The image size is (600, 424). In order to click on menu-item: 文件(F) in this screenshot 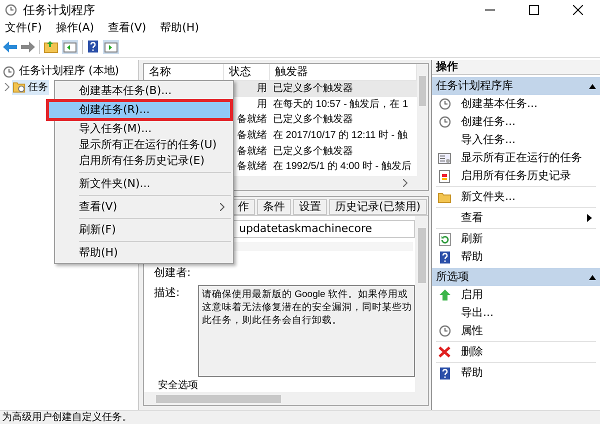, I will do `click(23, 28)`.